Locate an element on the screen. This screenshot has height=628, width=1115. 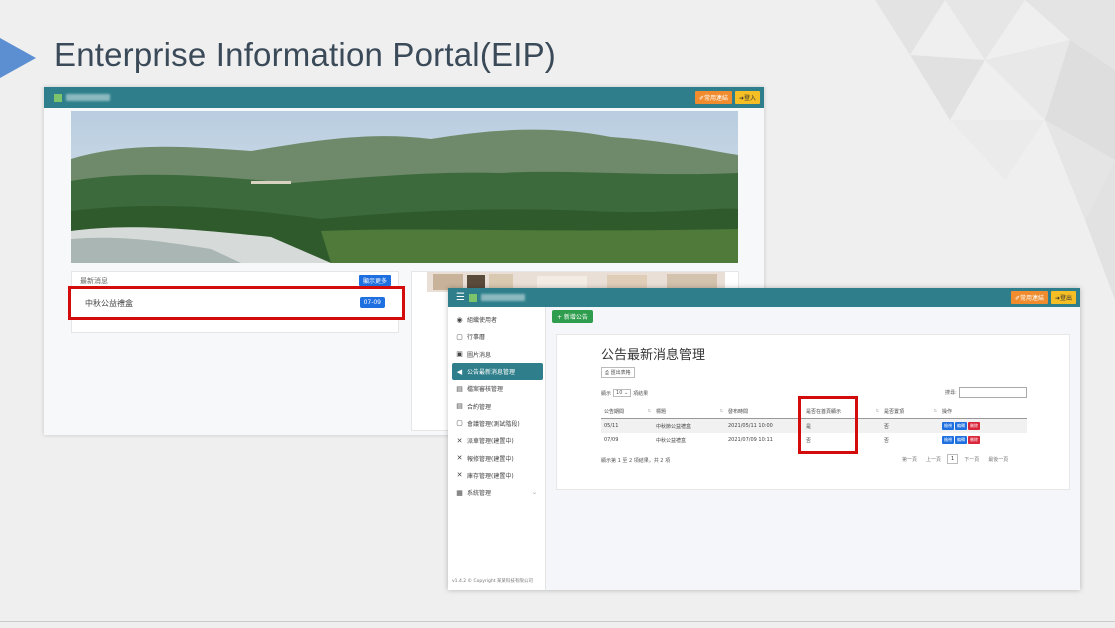
sidebar-item-label: 公告最新消息管理 is located at coordinates (491, 373).